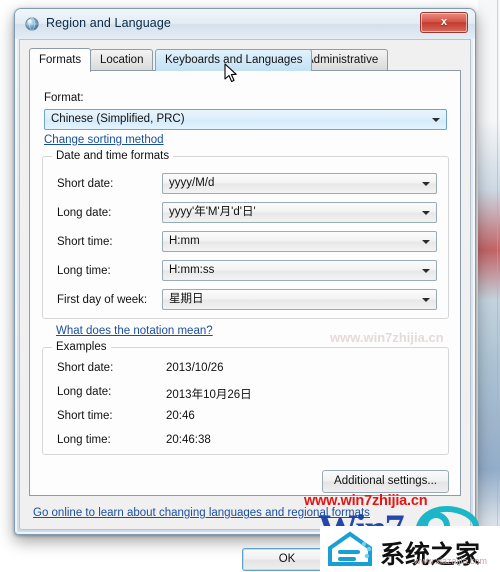 The image size is (500, 572). Describe the element at coordinates (192, 183) in the screenshot. I see `short-date-value: yyyy/M/d` at that location.